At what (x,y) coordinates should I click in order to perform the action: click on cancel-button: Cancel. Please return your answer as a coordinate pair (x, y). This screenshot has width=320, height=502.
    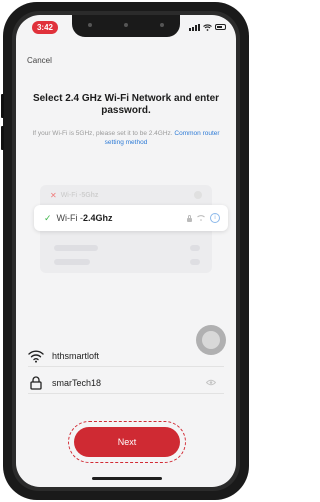
    Looking at the image, I should click on (39, 60).